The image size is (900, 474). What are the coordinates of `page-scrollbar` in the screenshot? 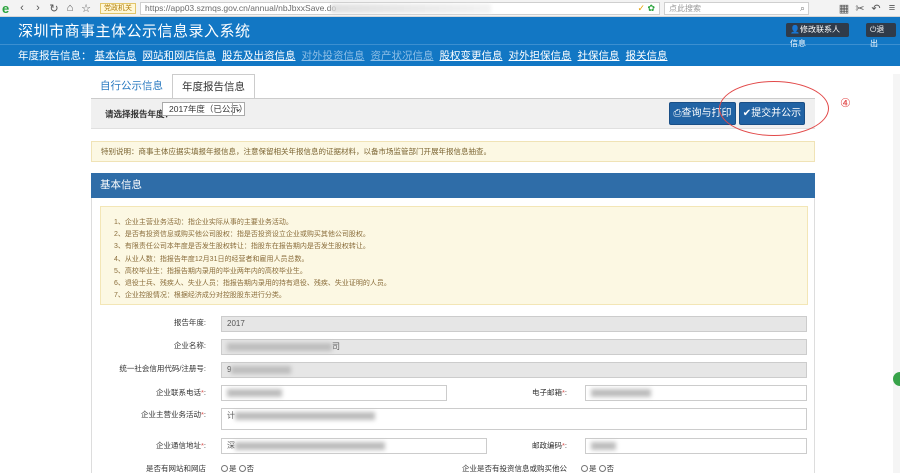 It's located at (896, 273).